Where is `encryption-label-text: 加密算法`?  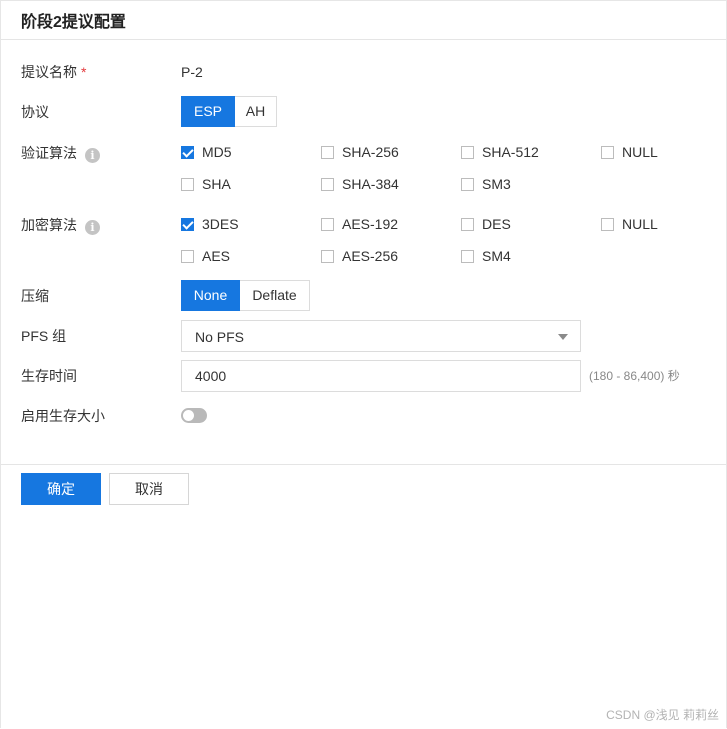 encryption-label-text: 加密算法 is located at coordinates (49, 225).